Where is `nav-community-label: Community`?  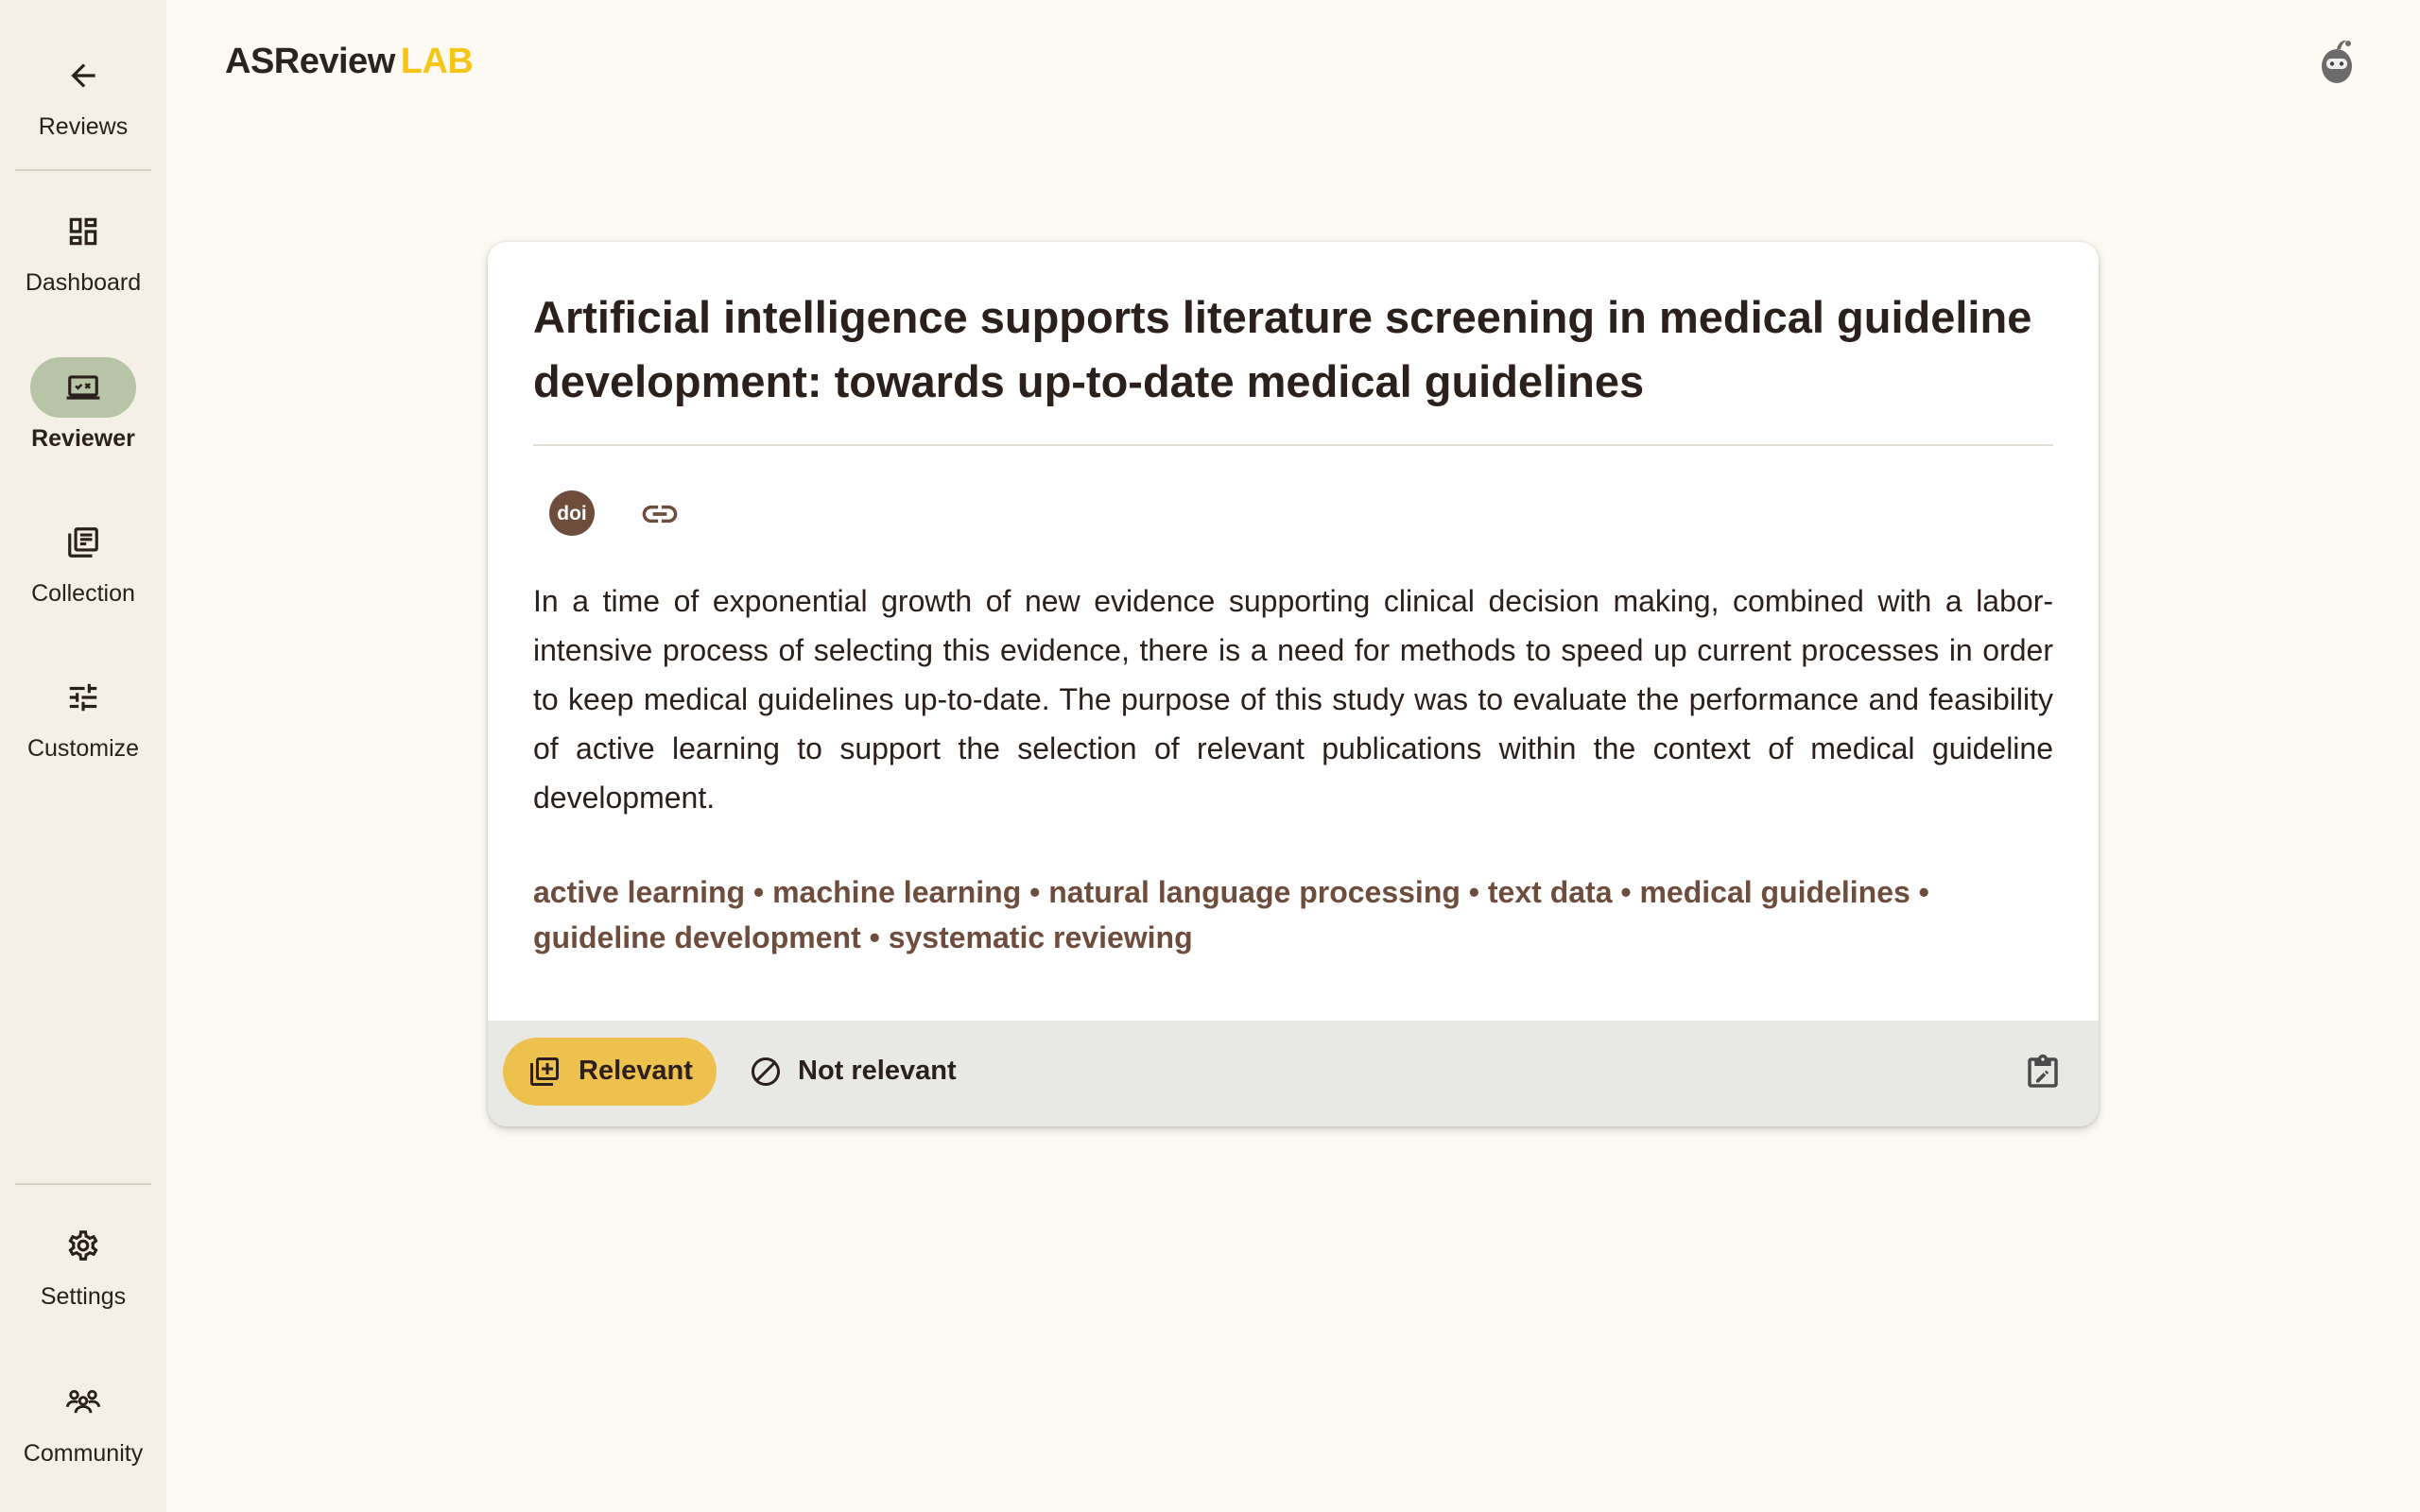 nav-community-label: Community is located at coordinates (83, 1453).